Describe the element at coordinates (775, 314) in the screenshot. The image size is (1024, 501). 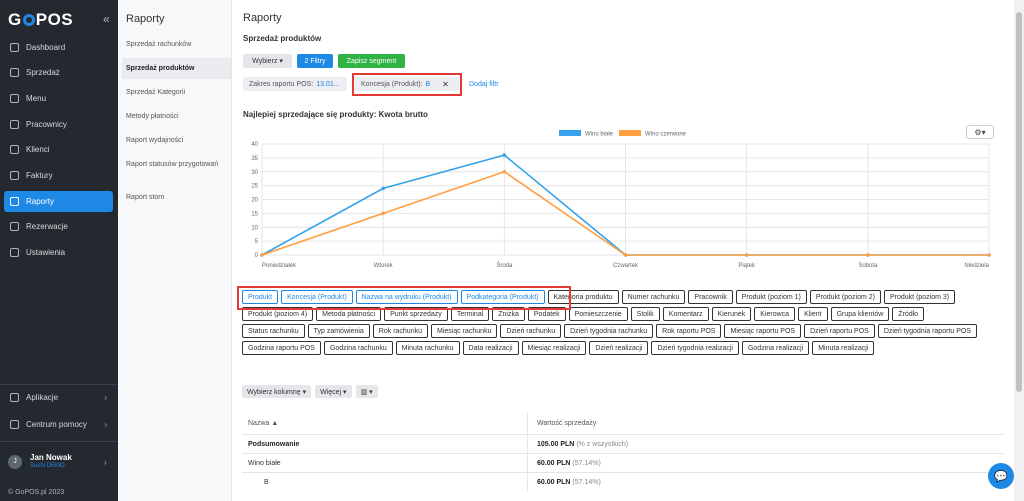
I see `dimension-tag: Kierowca` at that location.